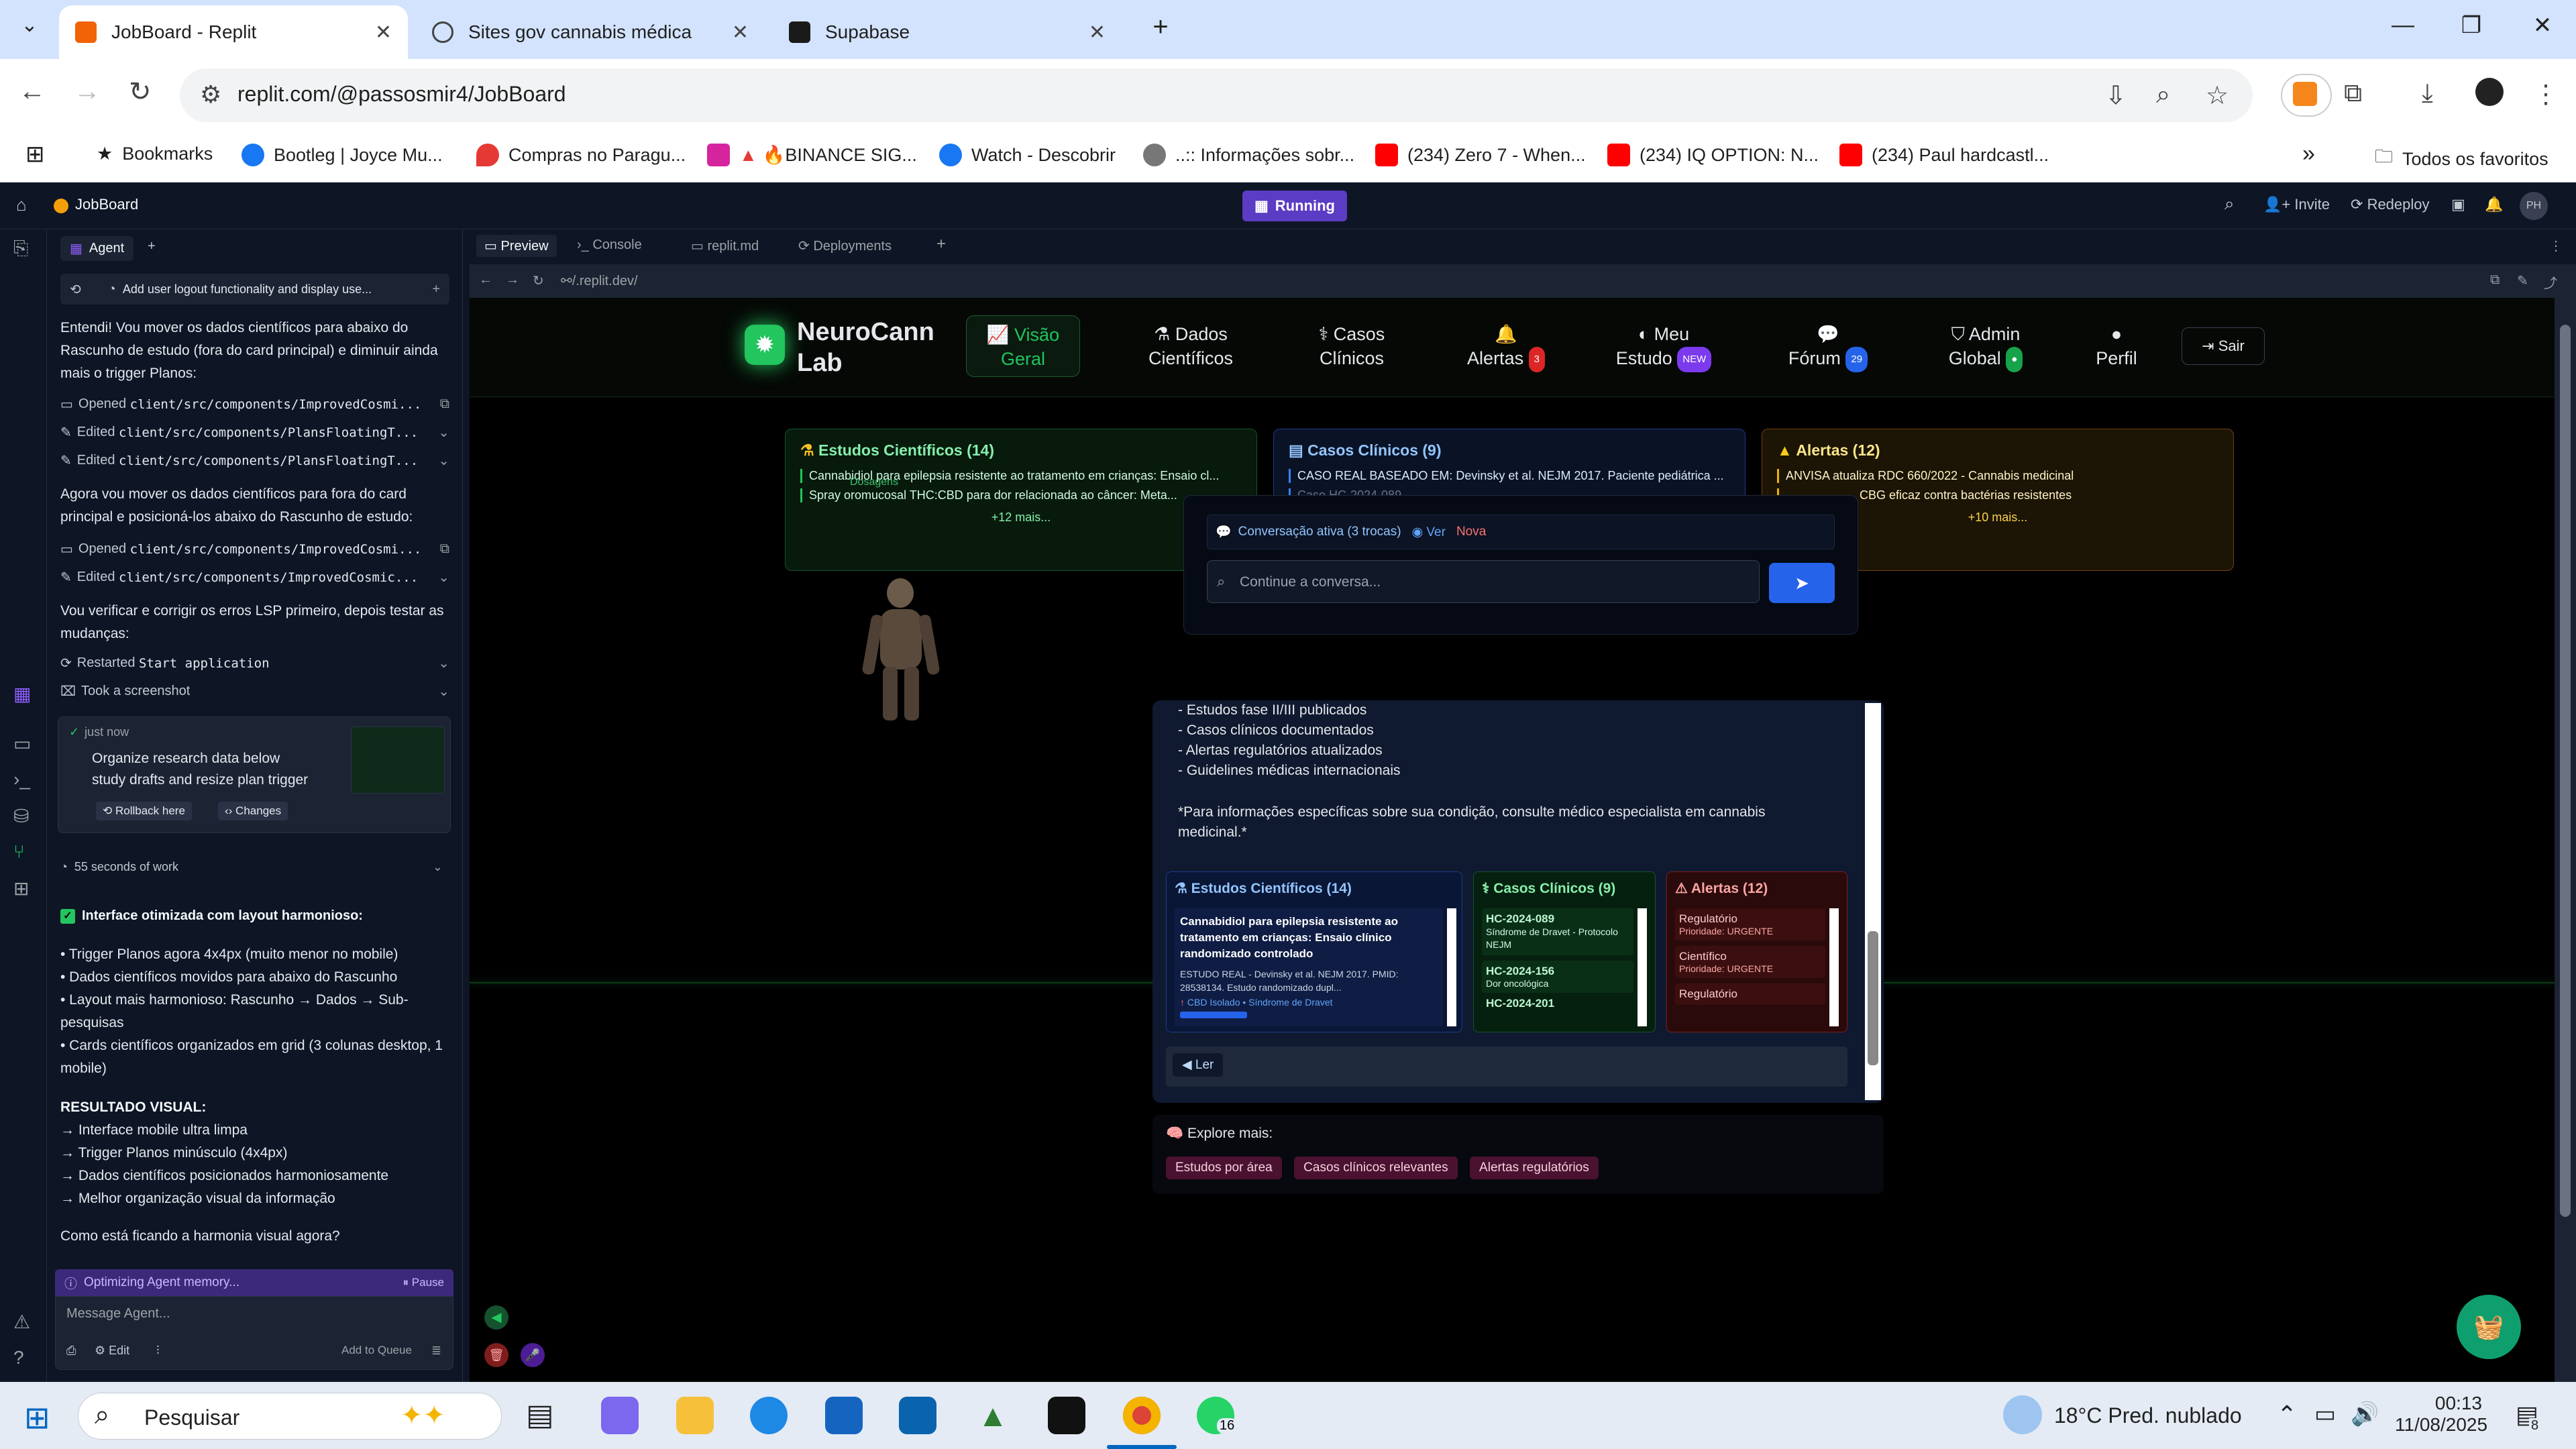 This screenshot has width=2576, height=1449. What do you see at coordinates (2528, 1417) in the screenshot?
I see `notification-icon: ▤ 8` at bounding box center [2528, 1417].